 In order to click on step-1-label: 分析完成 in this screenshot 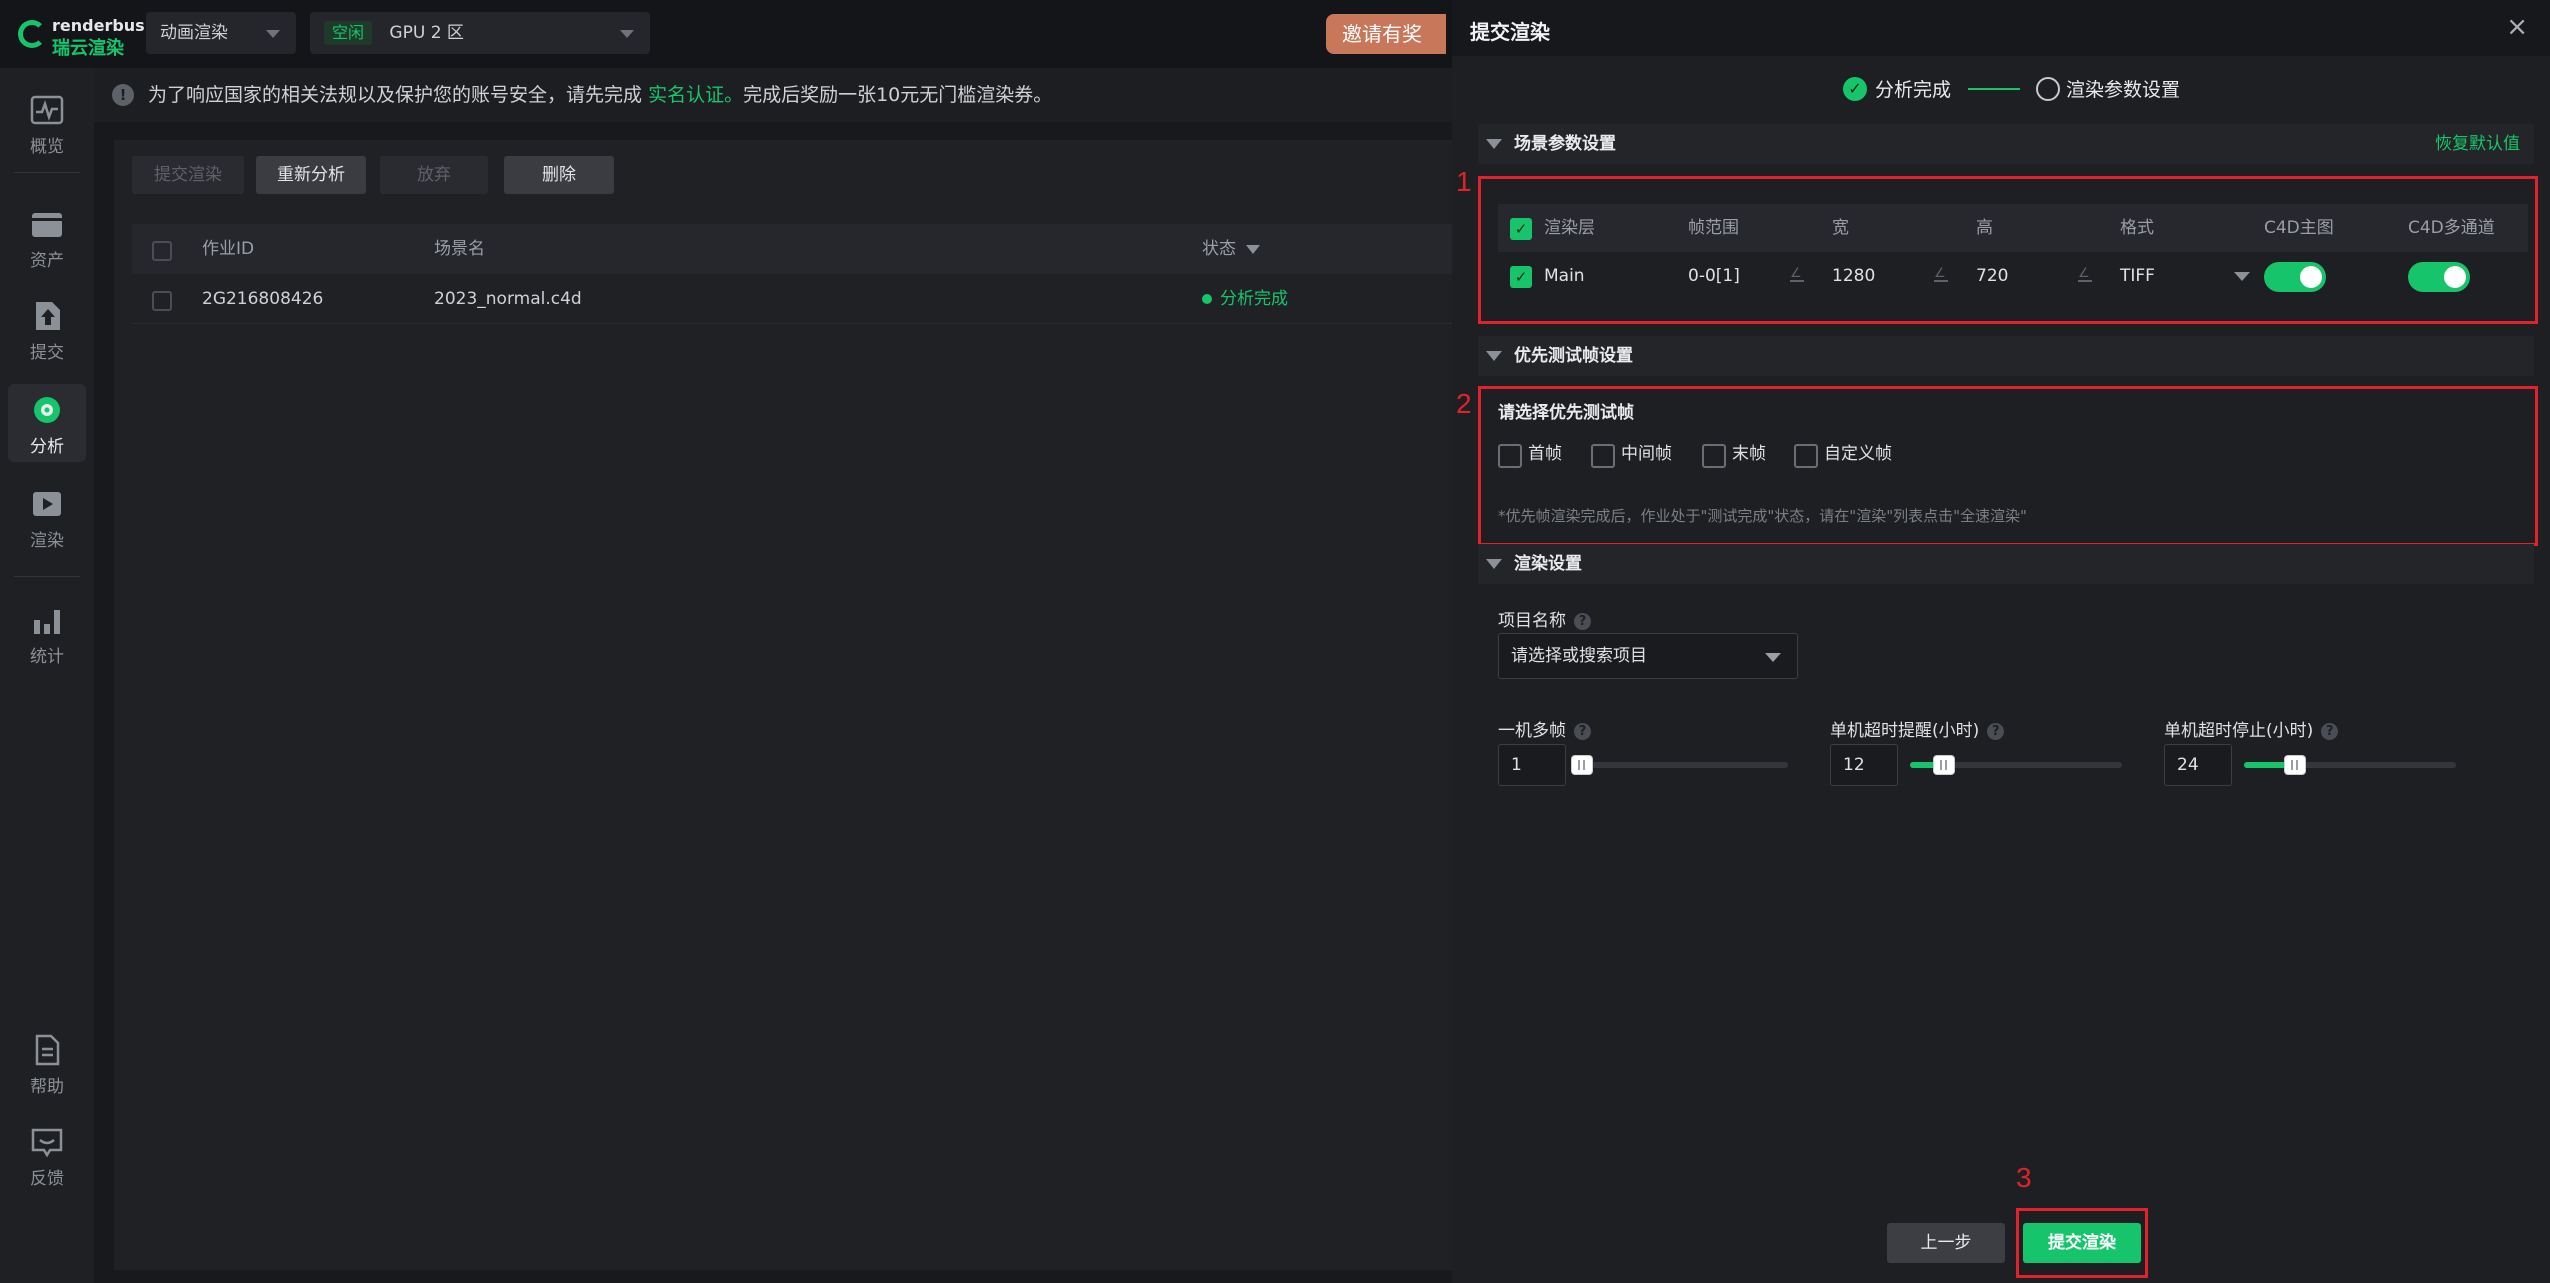, I will do `click(1913, 90)`.